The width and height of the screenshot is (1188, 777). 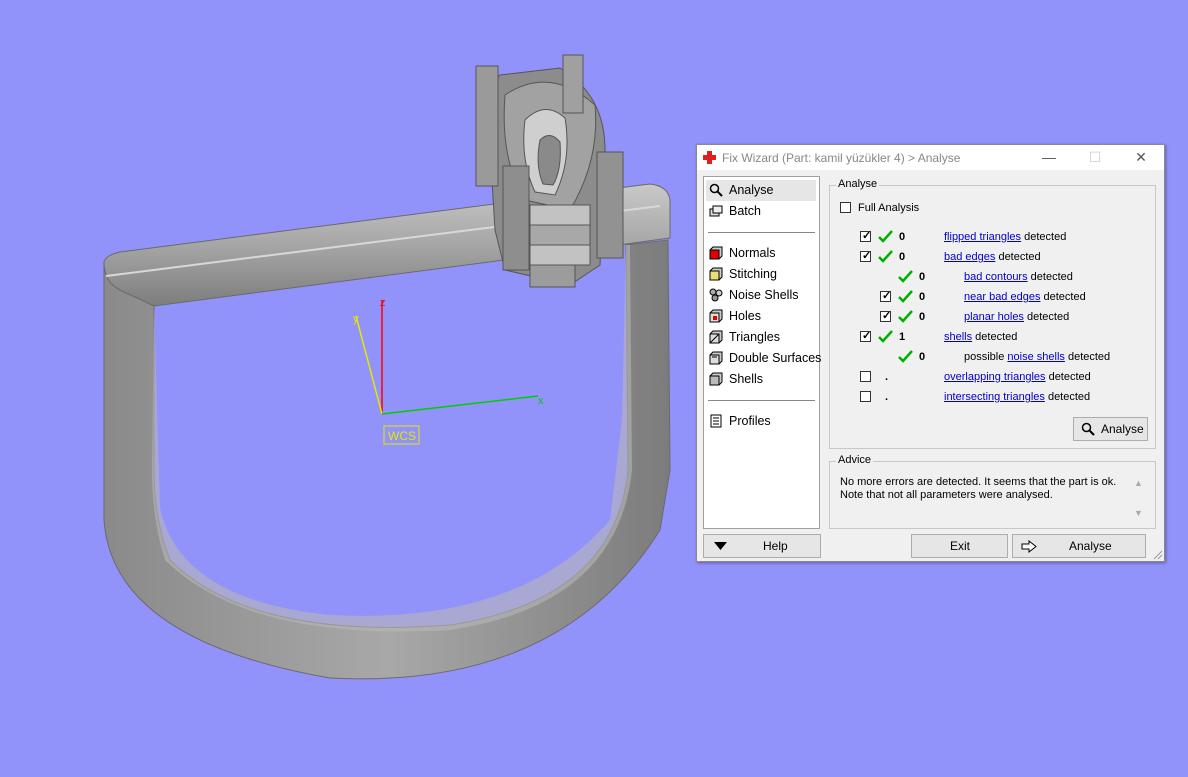 I want to click on analysis-row: ✓ 0 flipped triangles detected, so click(x=990, y=238).